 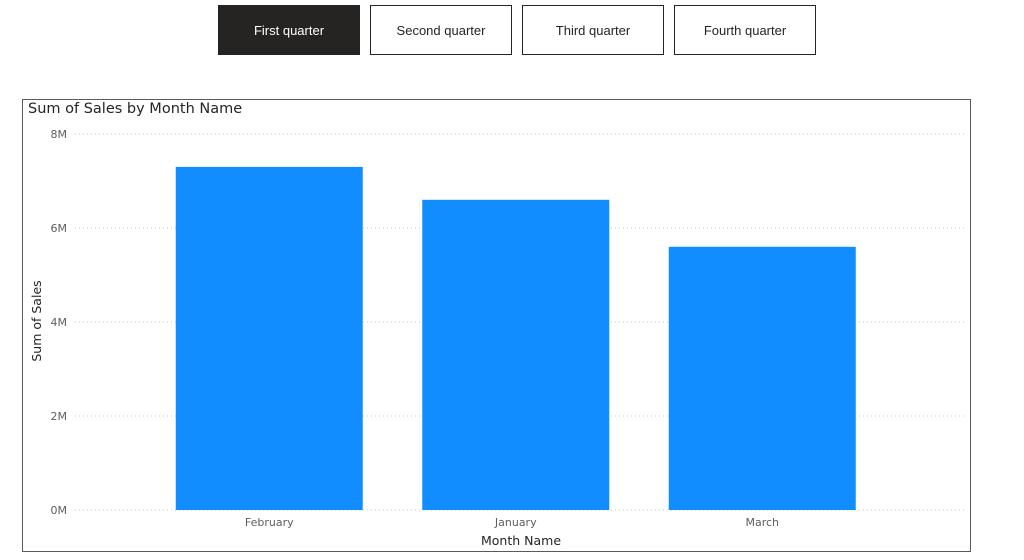 I want to click on y-tick-label: 4M, so click(x=59, y=322).